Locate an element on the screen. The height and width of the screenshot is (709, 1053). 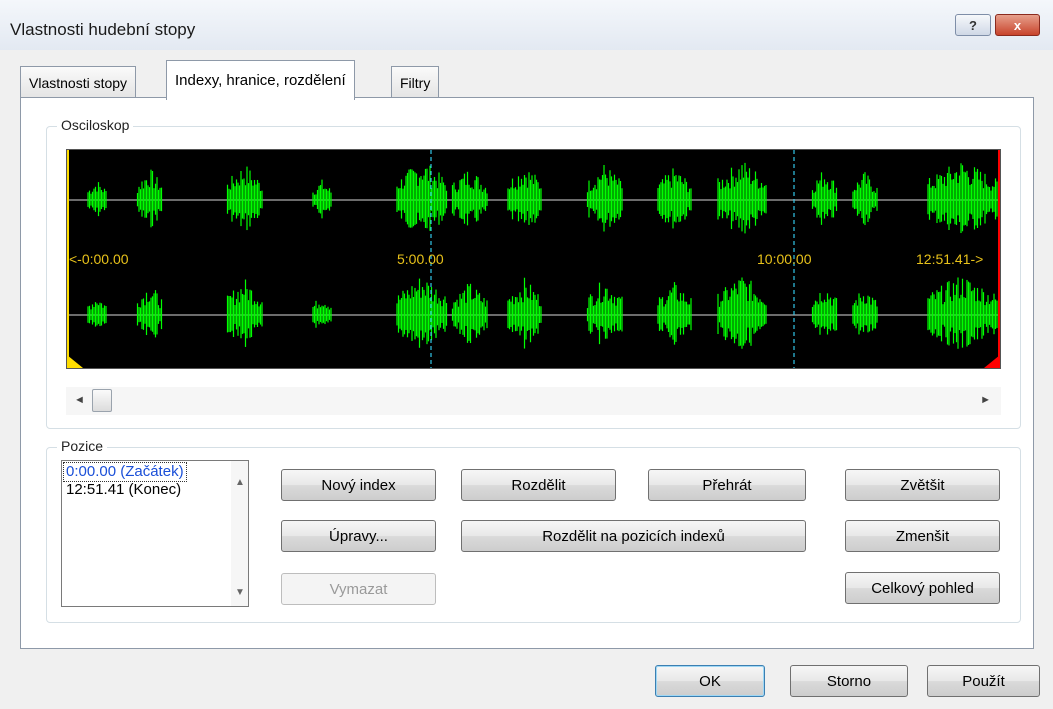
close-button: x is located at coordinates (1017, 25).